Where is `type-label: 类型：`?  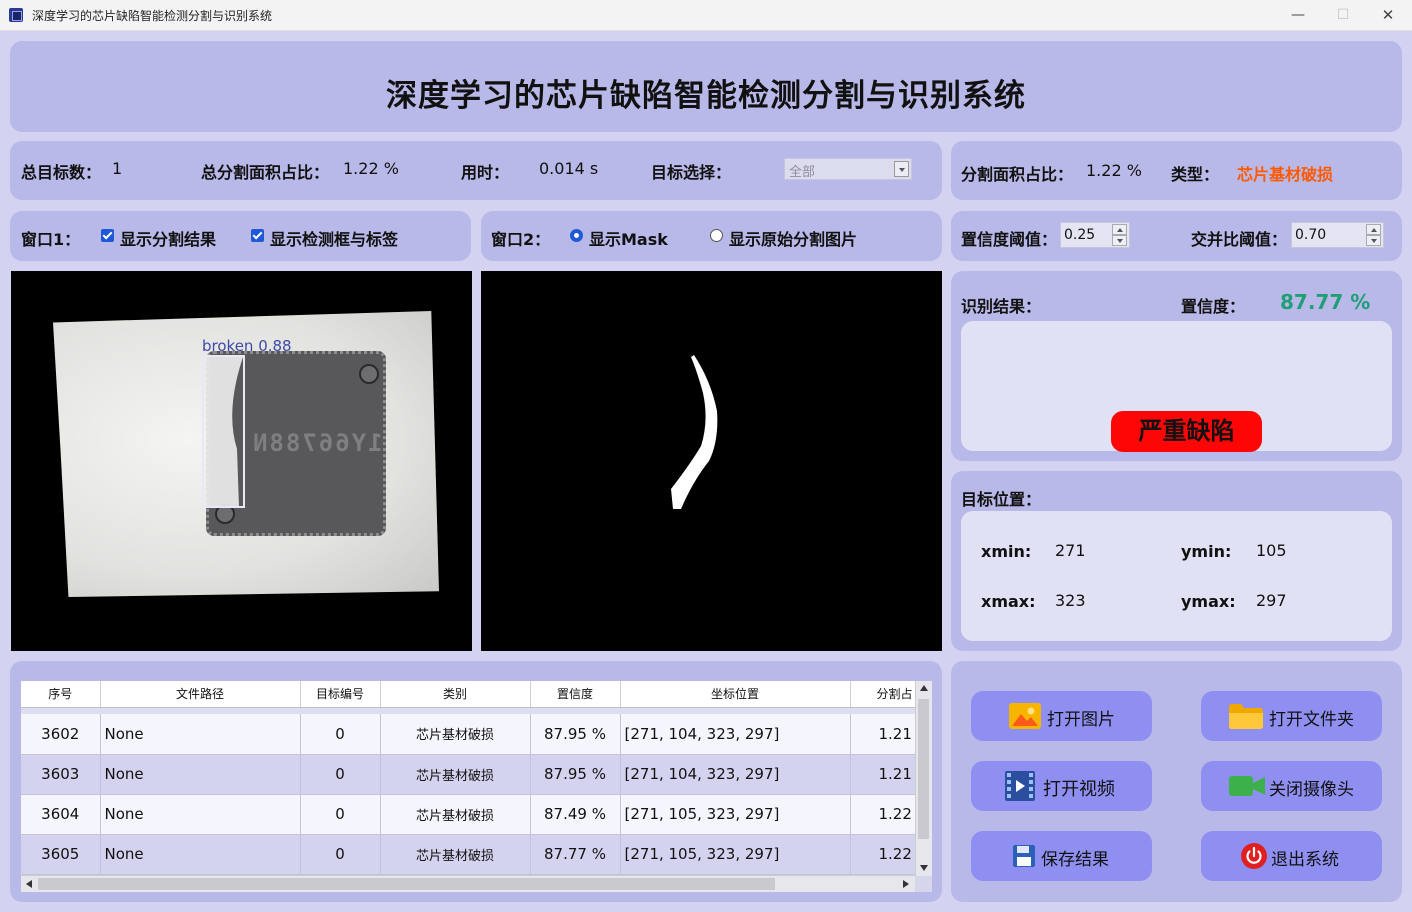 type-label: 类型： is located at coordinates (1195, 174).